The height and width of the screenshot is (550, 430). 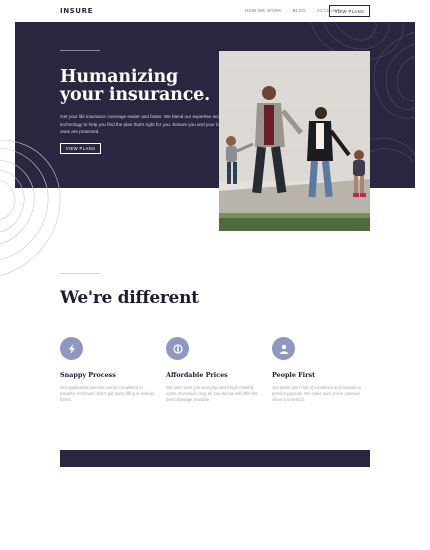 What do you see at coordinates (30, 208) in the screenshot?
I see `topography-pattern-left` at bounding box center [30, 208].